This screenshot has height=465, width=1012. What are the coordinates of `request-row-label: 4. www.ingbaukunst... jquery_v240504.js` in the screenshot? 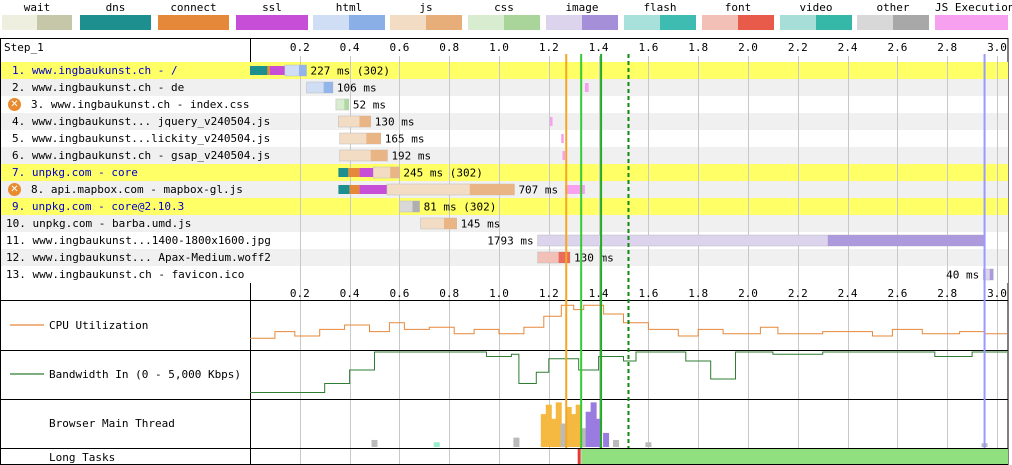 It's located at (141, 121).